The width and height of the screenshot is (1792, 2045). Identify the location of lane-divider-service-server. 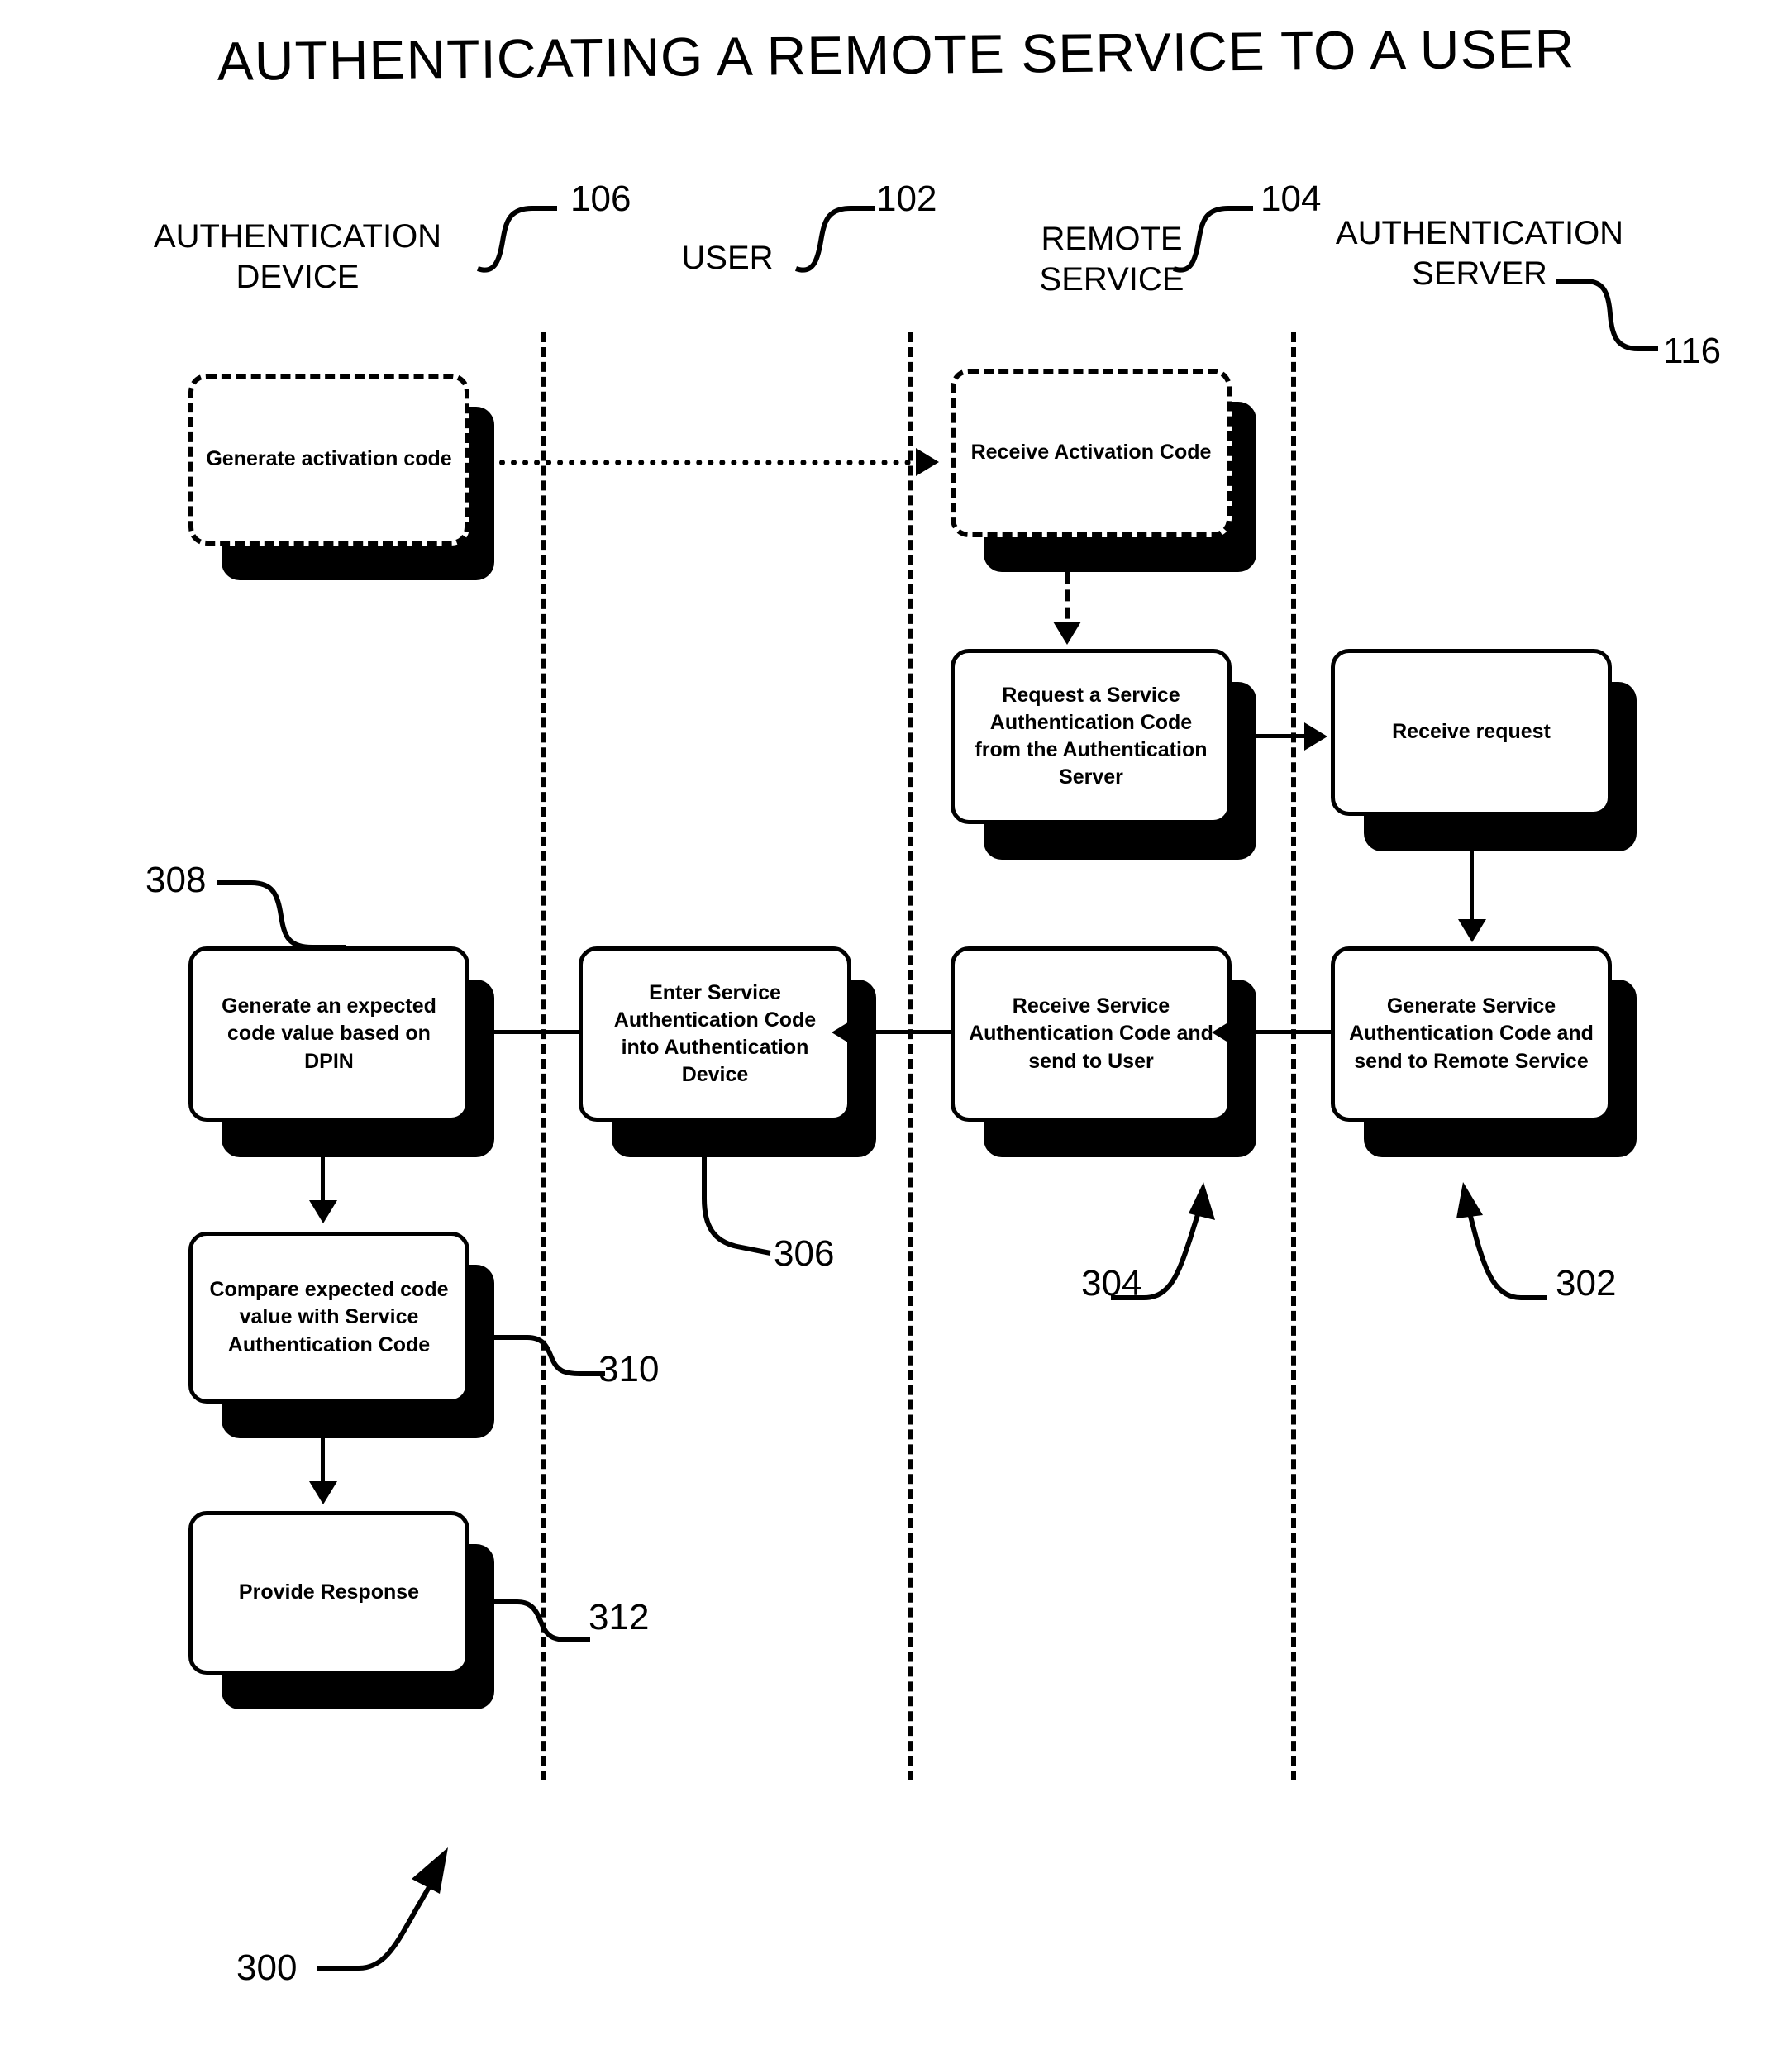
(1293, 1056).